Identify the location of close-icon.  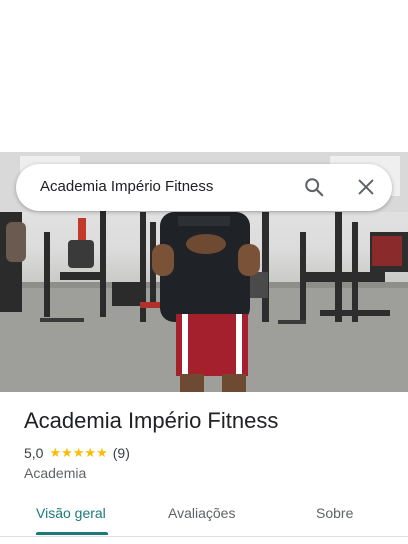
(366, 187).